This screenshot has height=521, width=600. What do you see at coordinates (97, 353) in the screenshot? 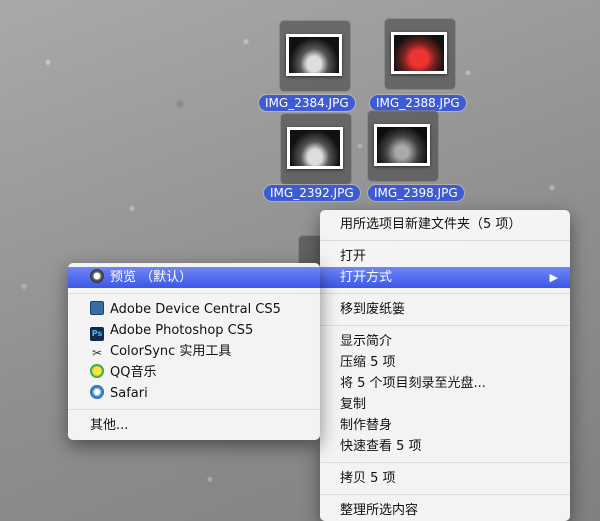
I see `colorsync-app-icon: ✂` at bounding box center [97, 353].